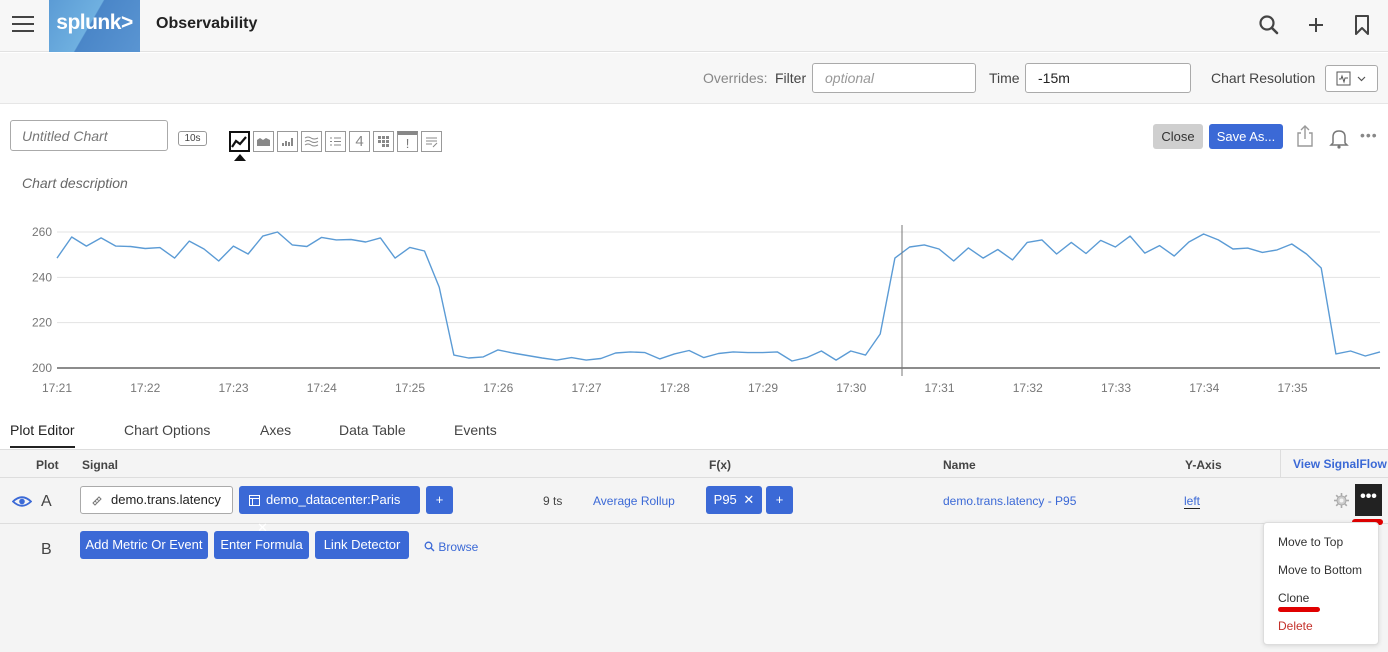  What do you see at coordinates (42, 277) in the screenshot?
I see `y-tick-label: 240` at bounding box center [42, 277].